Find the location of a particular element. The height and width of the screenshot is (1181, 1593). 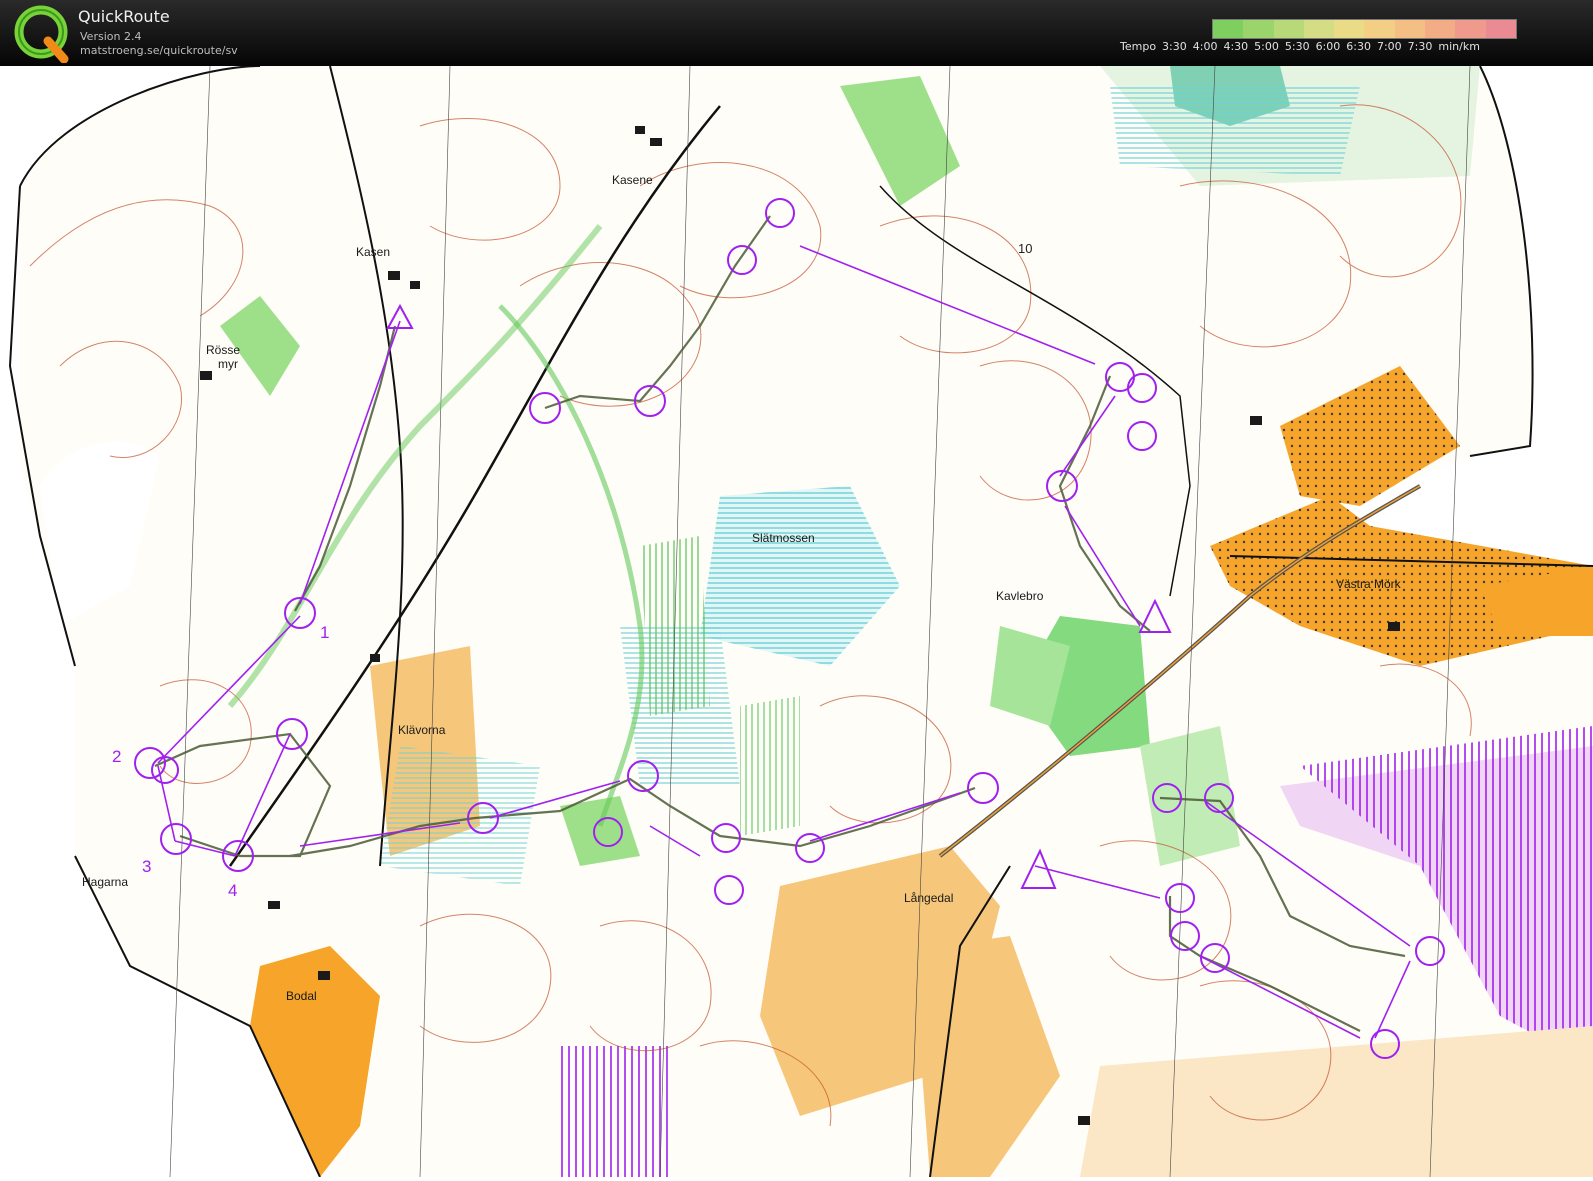

place-name: Bodal is located at coordinates (301, 996).